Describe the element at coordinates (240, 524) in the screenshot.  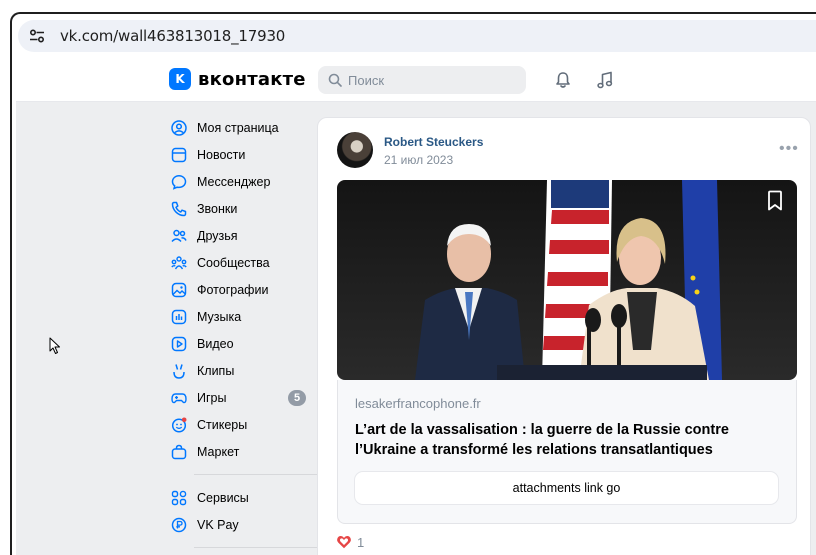
I see `sidebar-item-vkpay: VK Pay` at that location.